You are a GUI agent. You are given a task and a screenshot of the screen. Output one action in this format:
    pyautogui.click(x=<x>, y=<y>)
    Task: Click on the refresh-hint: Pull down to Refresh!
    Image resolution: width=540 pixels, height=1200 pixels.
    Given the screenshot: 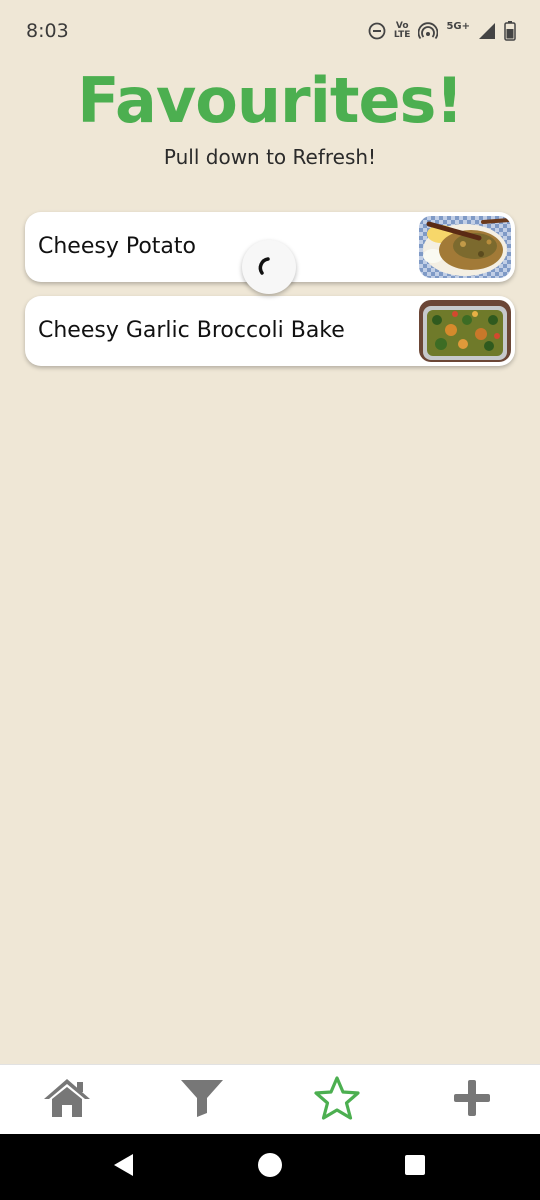 What is the action you would take?
    pyautogui.click(x=270, y=157)
    